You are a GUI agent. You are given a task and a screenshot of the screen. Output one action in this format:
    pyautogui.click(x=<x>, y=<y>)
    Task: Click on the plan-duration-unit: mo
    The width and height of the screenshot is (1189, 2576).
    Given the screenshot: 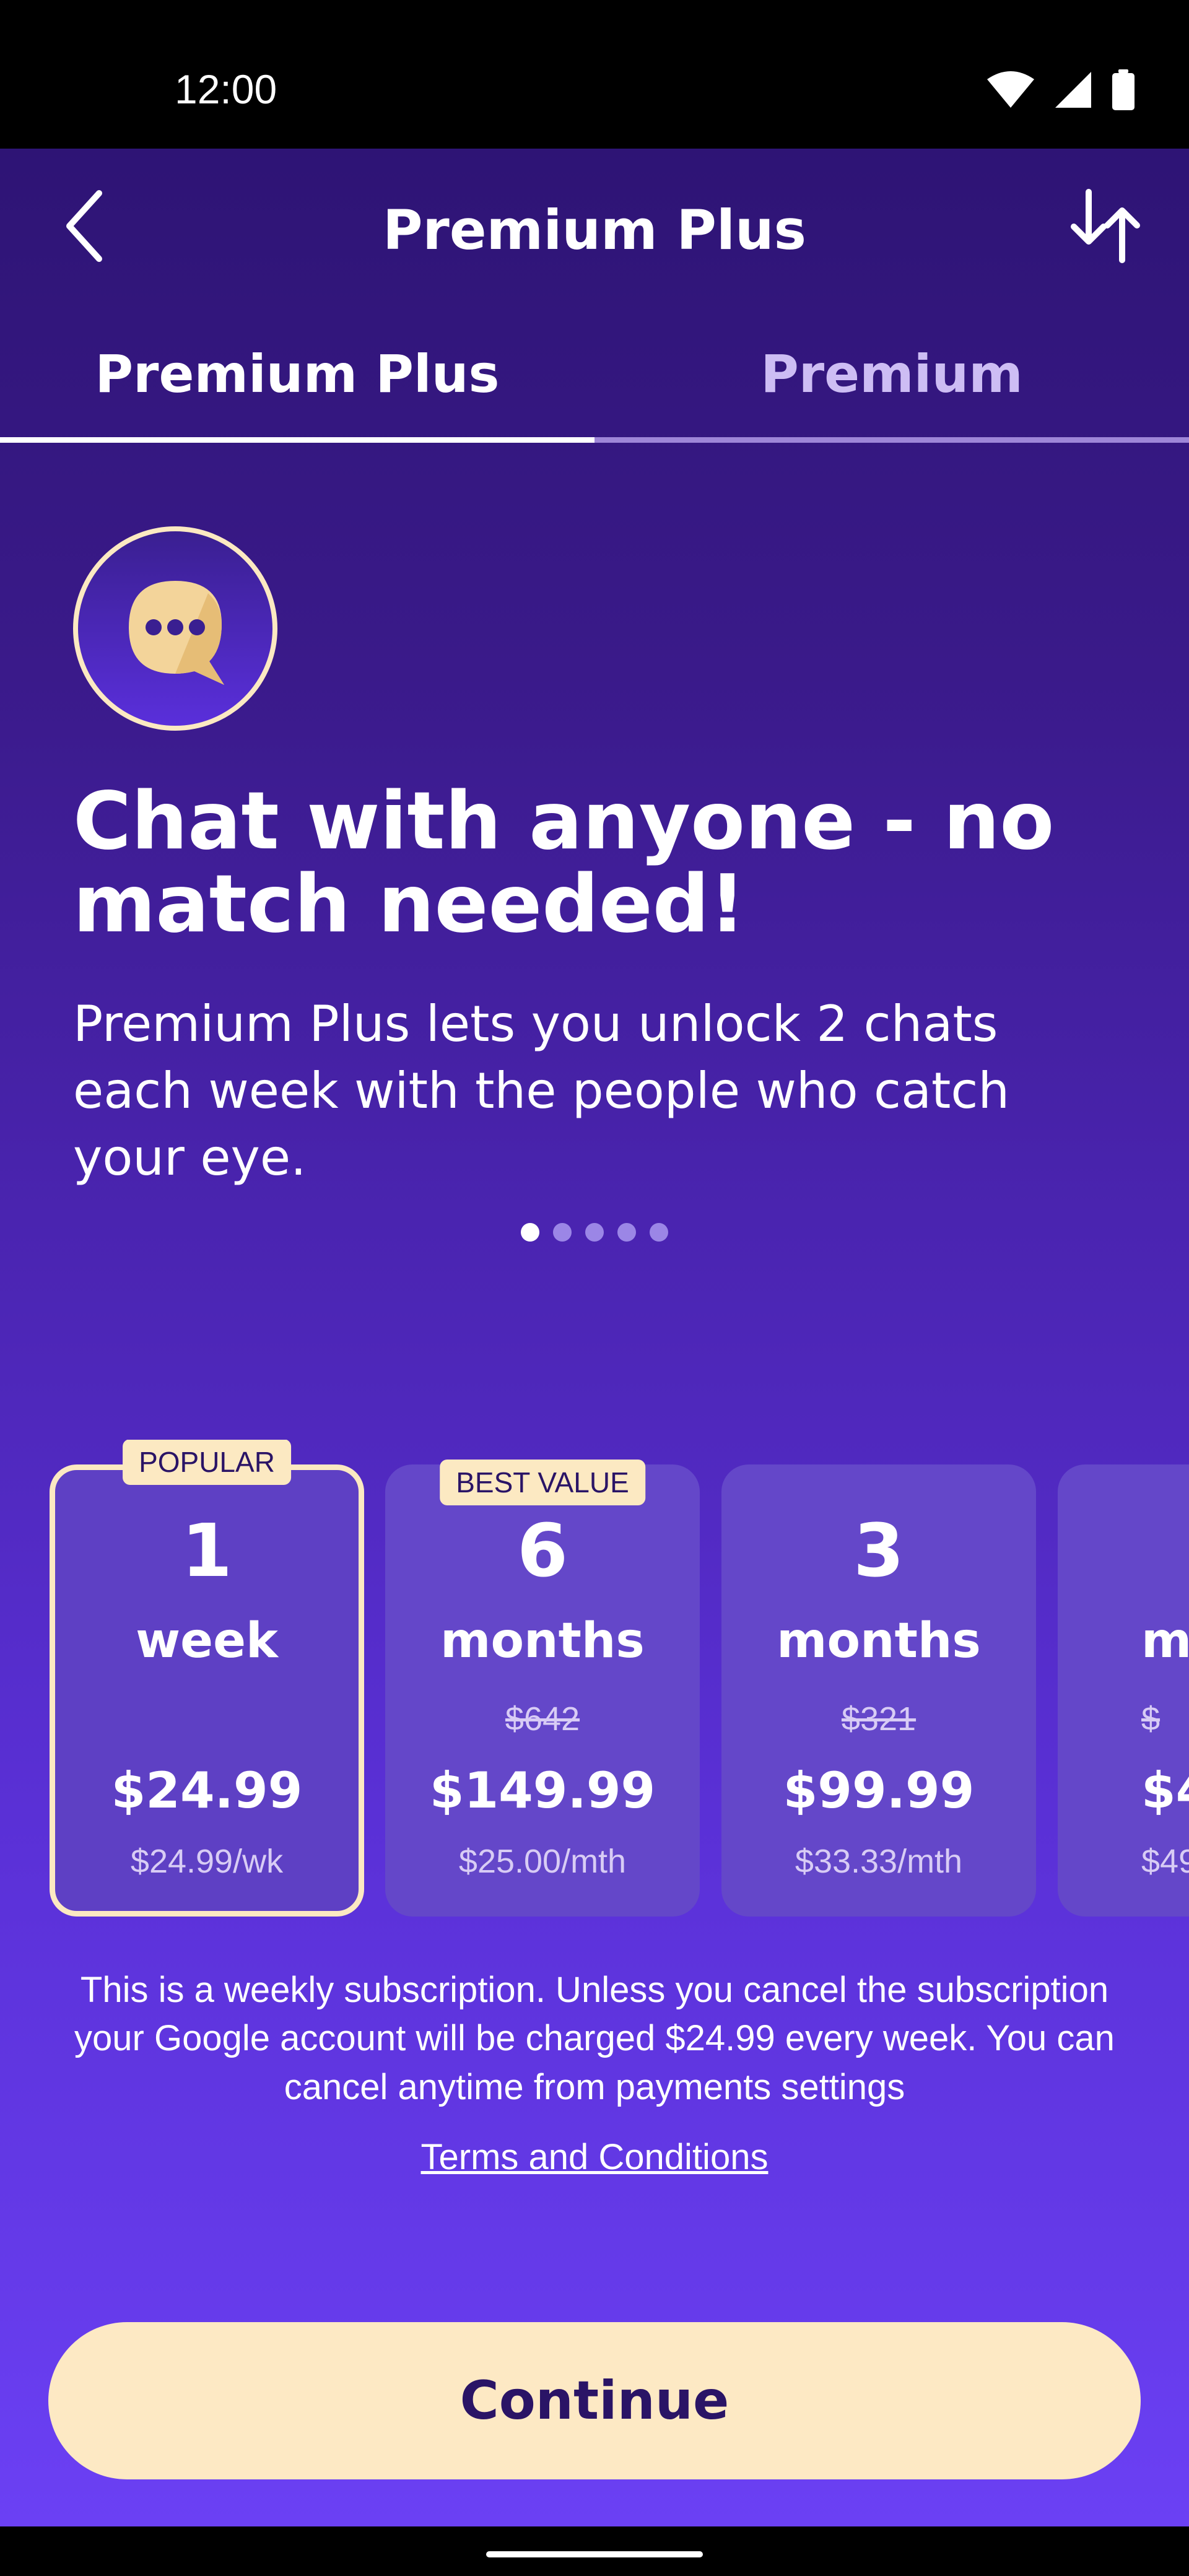 What is the action you would take?
    pyautogui.click(x=1165, y=1641)
    